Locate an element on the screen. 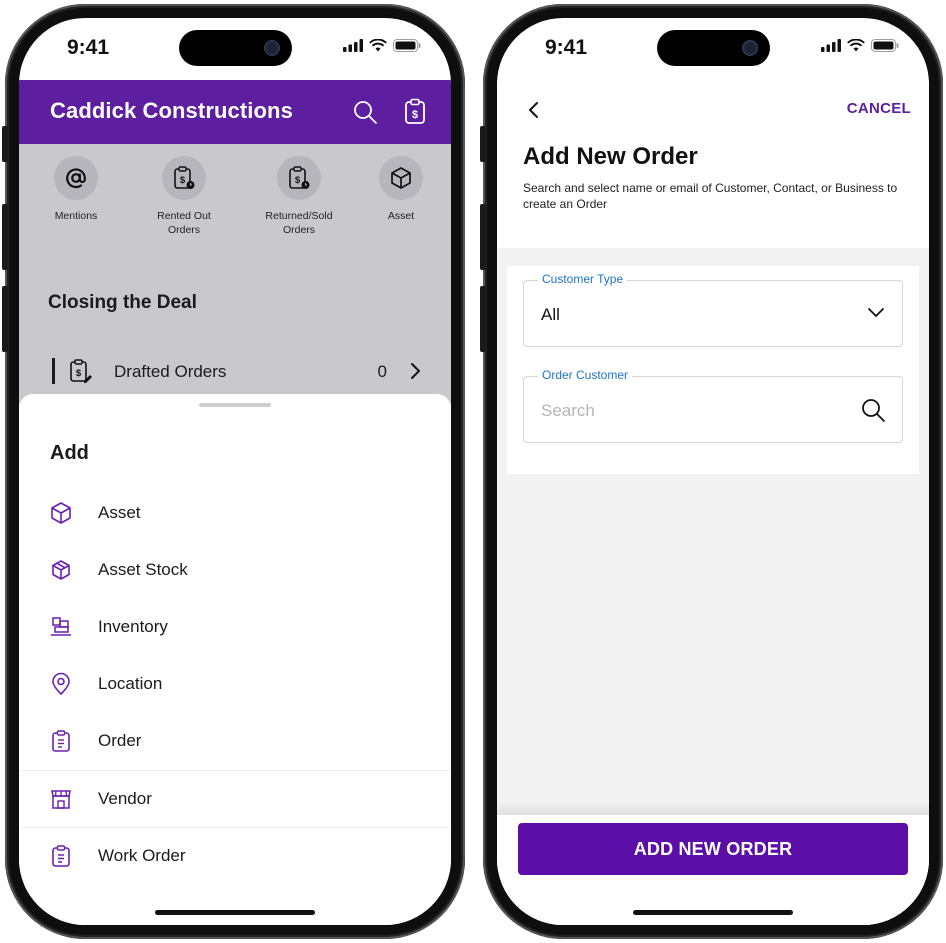 This screenshot has height=943, width=946. clipboard-edit-icon: $ is located at coordinates (81, 371).